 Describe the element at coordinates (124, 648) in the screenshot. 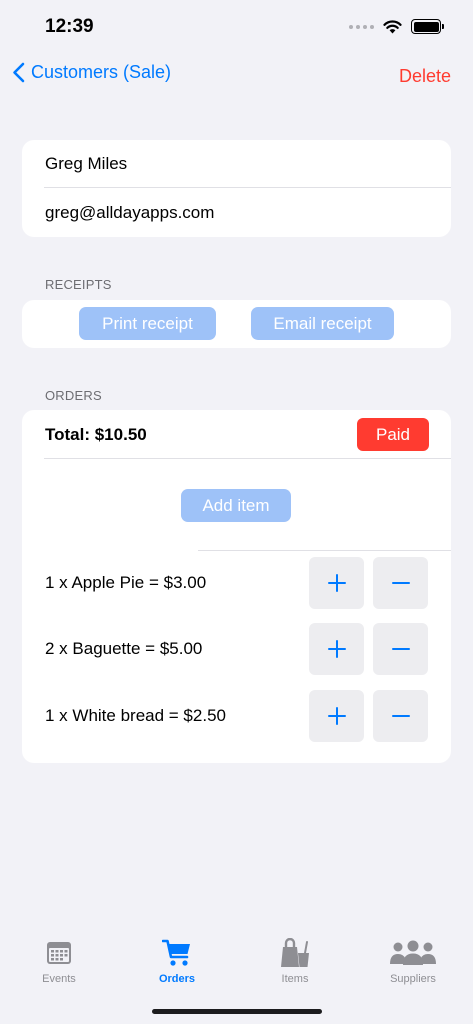

I see `order-item-label: 2 x Baguette = $5.00` at that location.